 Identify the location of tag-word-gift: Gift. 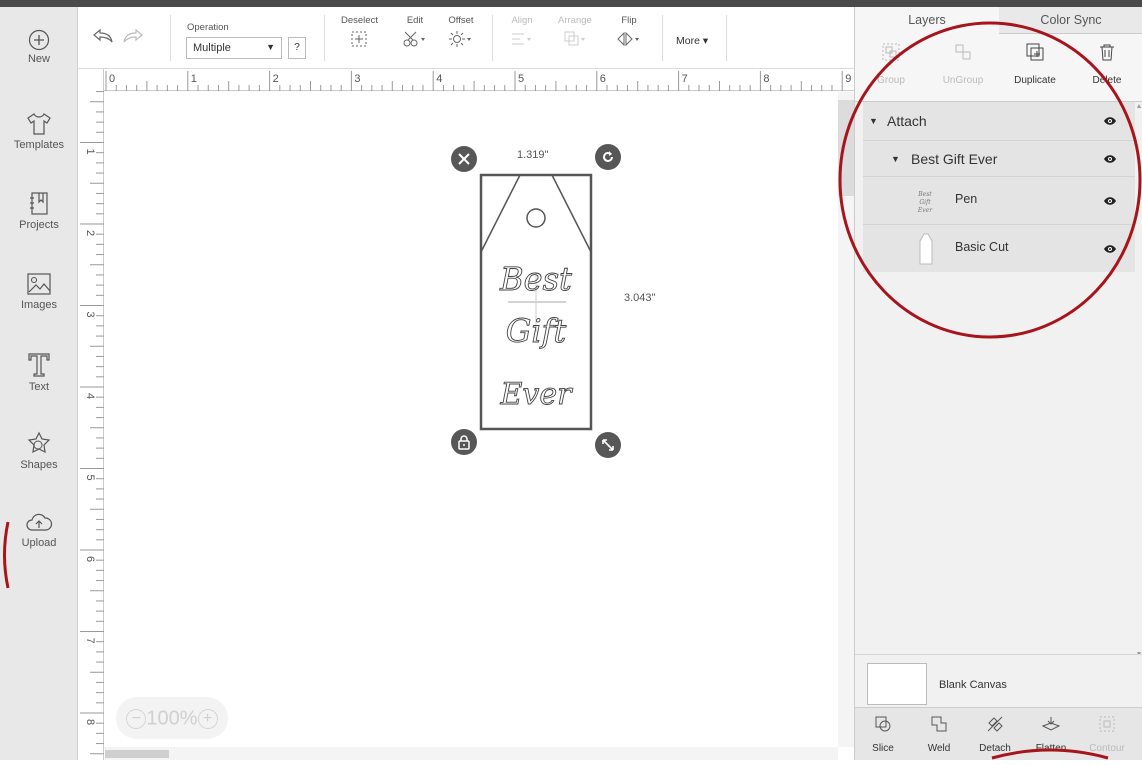
(536, 331).